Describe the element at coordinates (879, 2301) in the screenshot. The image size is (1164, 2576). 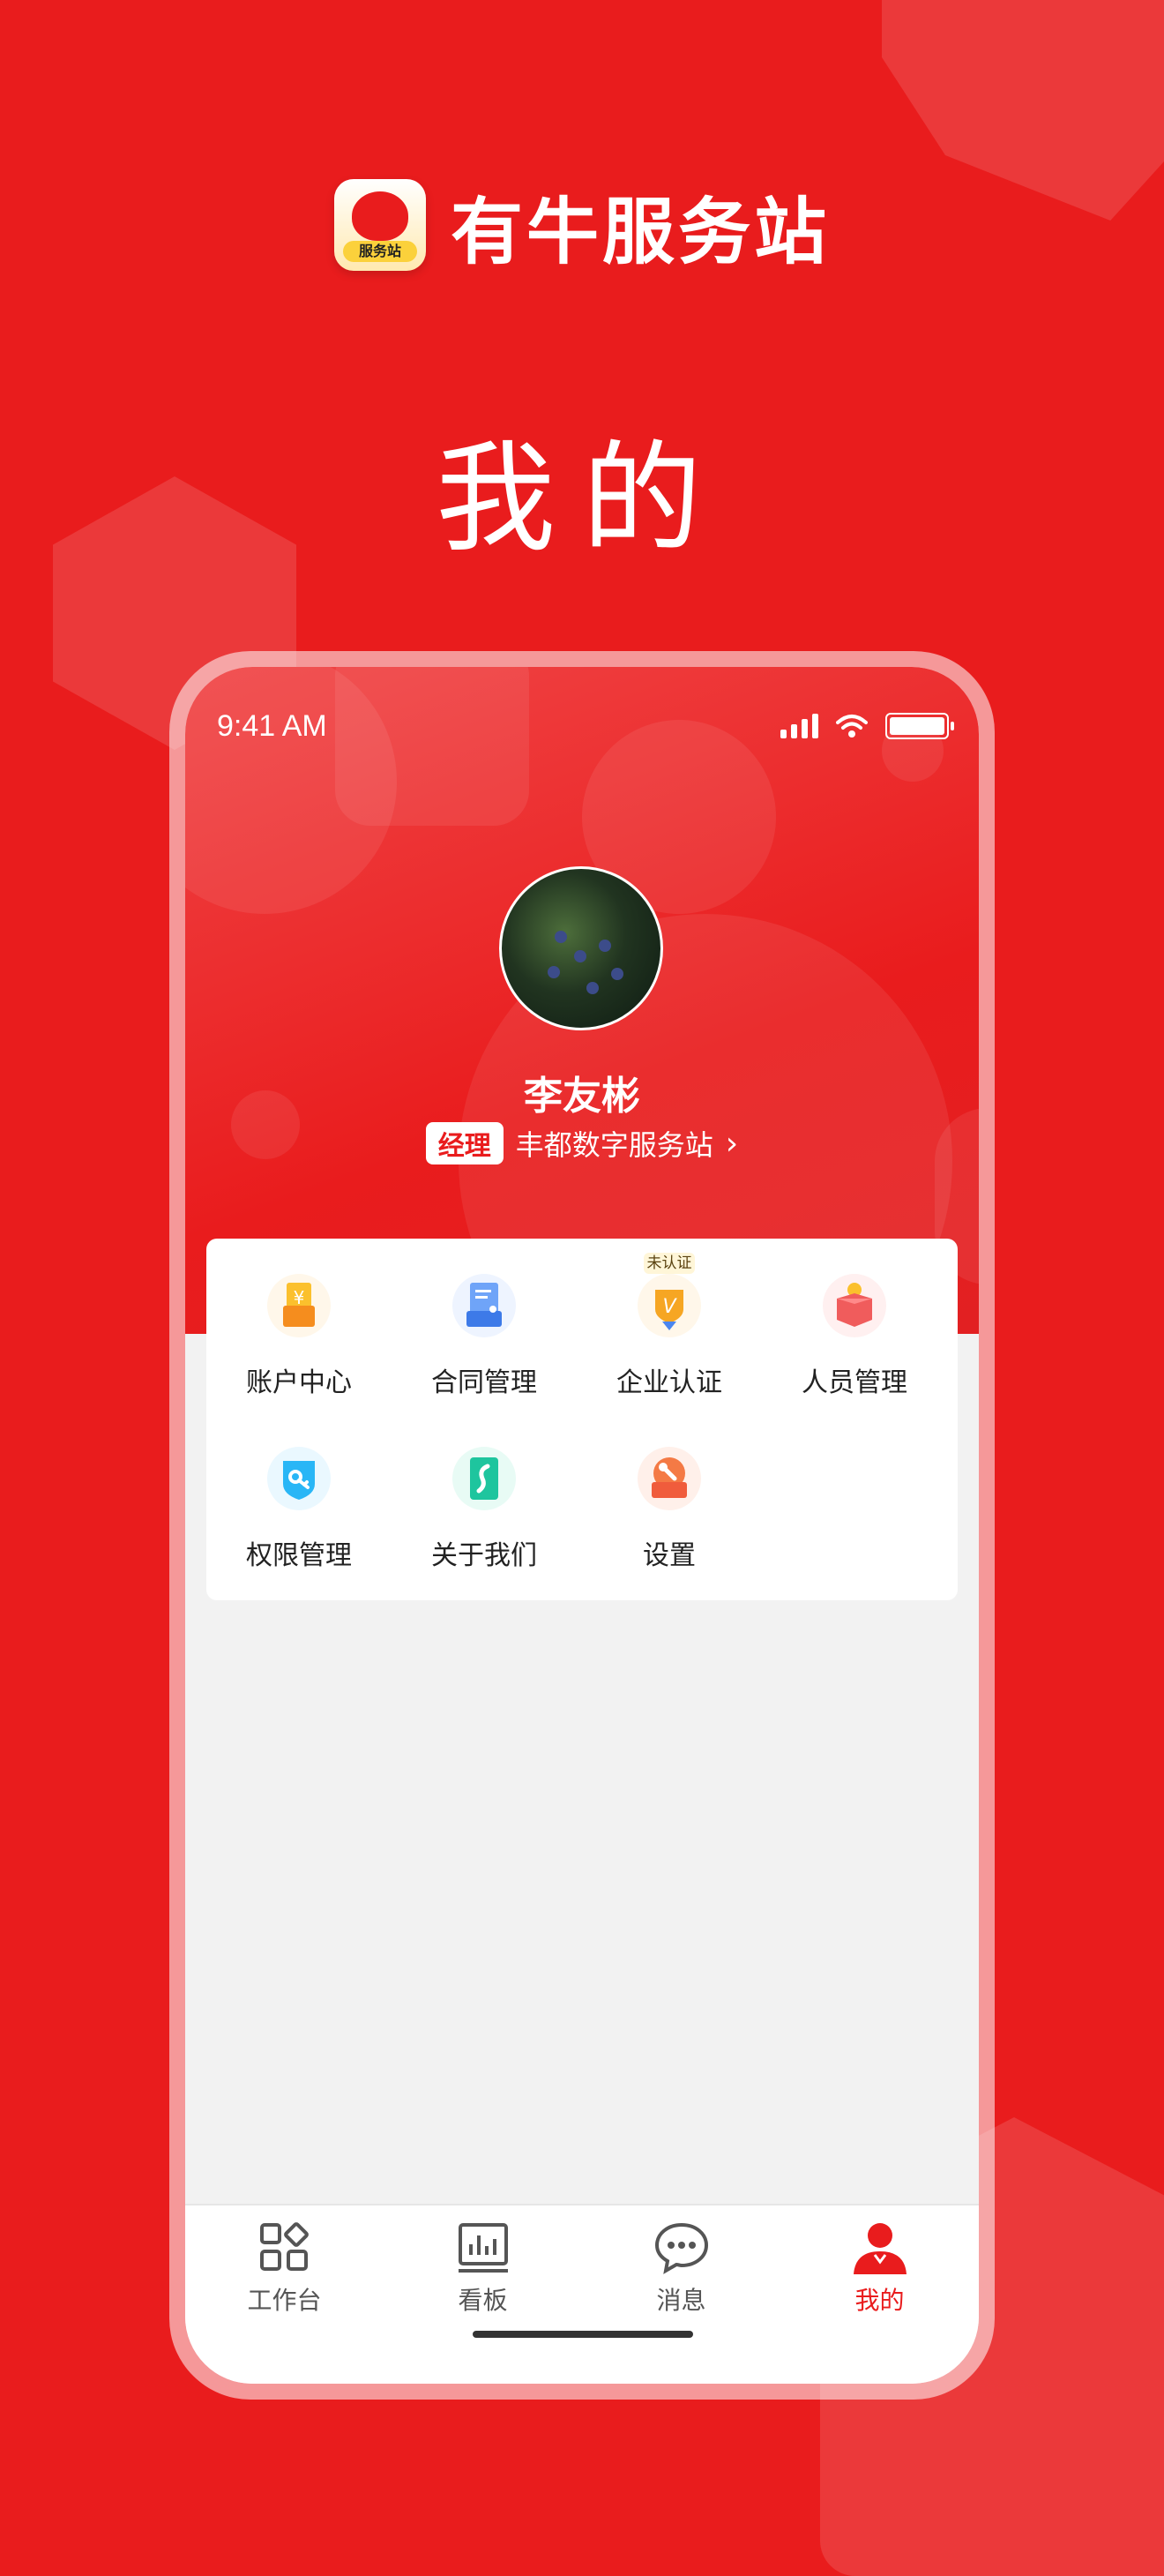
I see `tab-label: 我的` at that location.